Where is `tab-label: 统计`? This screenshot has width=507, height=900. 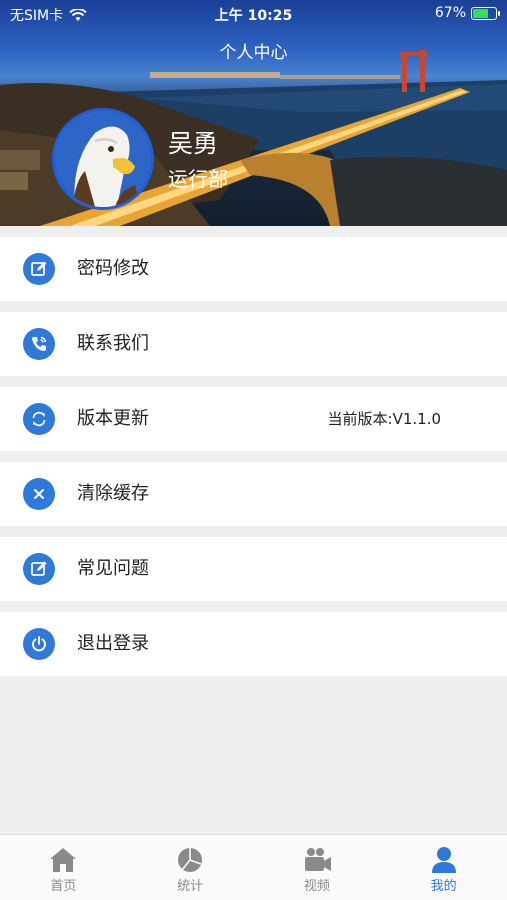
tab-label: 统计 is located at coordinates (190, 886).